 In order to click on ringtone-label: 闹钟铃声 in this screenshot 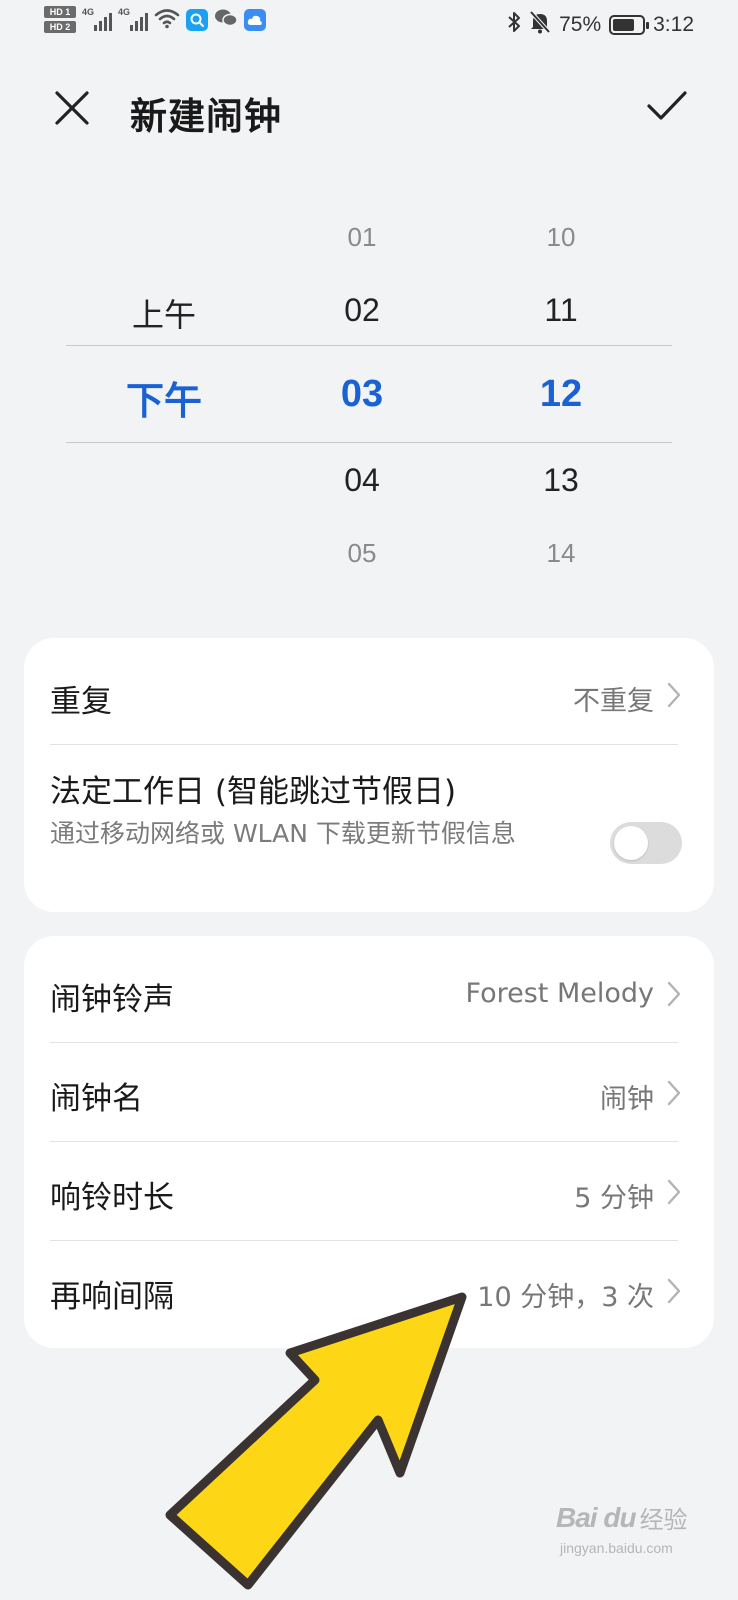, I will do `click(112, 1000)`.